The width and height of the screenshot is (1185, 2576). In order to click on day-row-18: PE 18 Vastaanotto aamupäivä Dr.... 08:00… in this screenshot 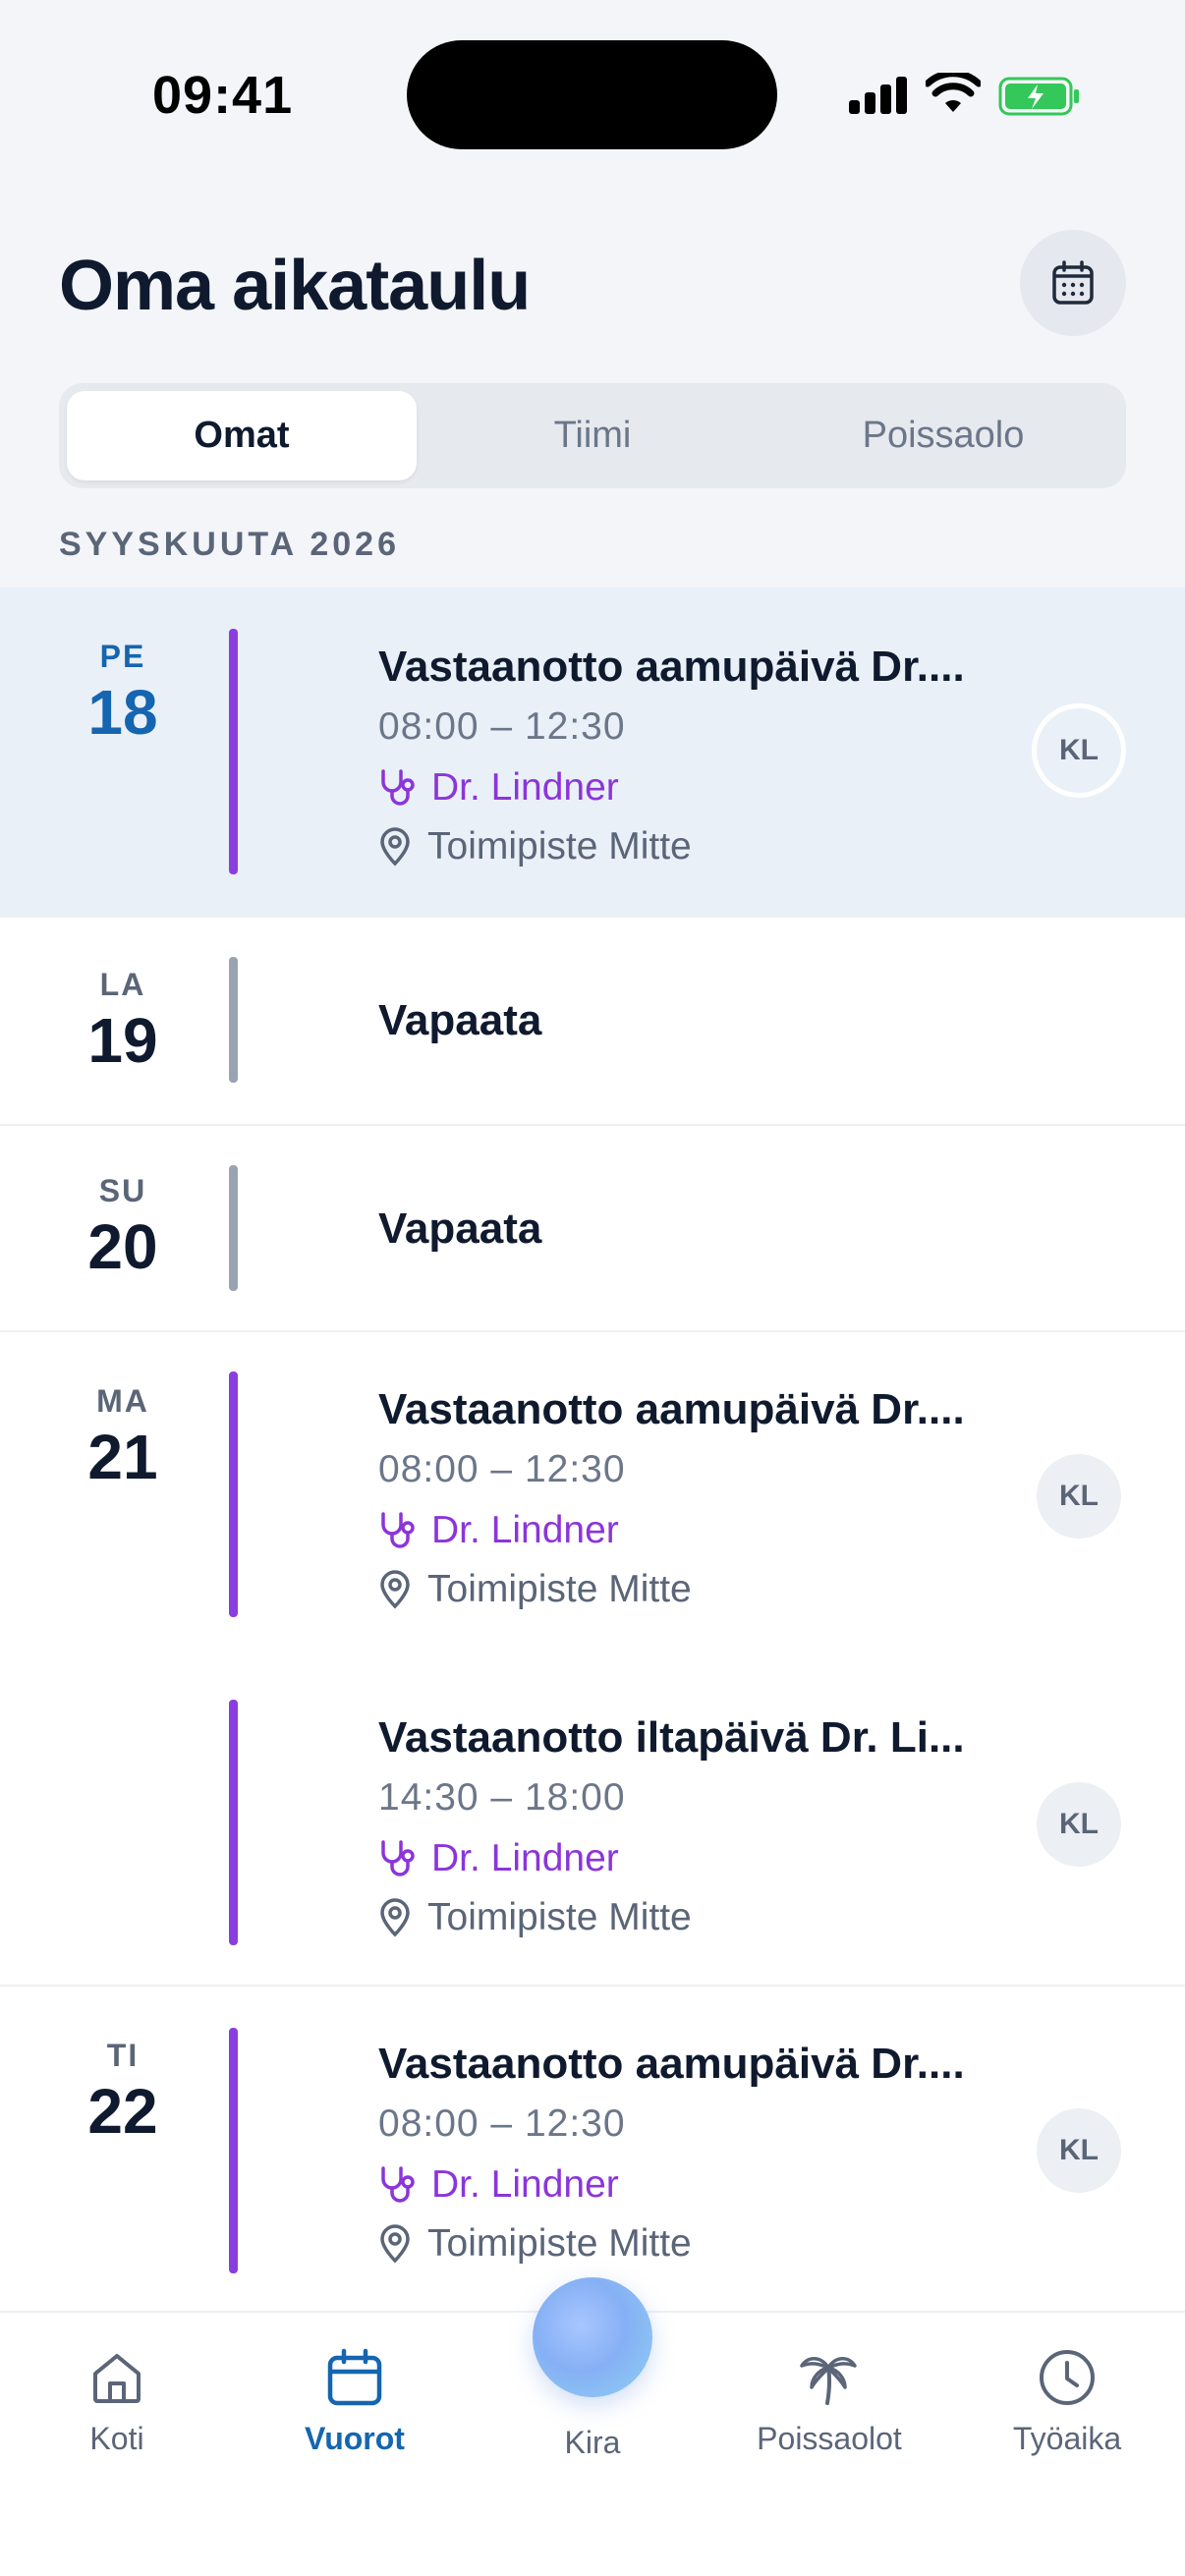, I will do `click(592, 752)`.